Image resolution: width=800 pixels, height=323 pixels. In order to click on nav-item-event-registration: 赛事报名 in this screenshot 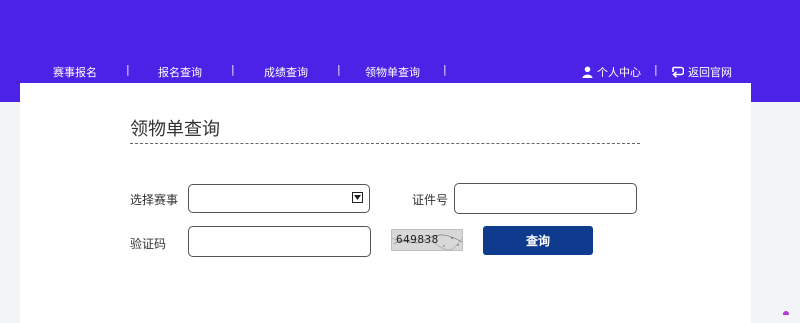, I will do `click(75, 72)`.